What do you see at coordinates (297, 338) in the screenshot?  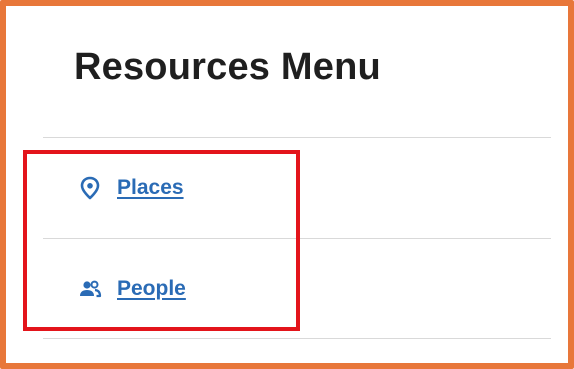 I see `divider-bottom` at bounding box center [297, 338].